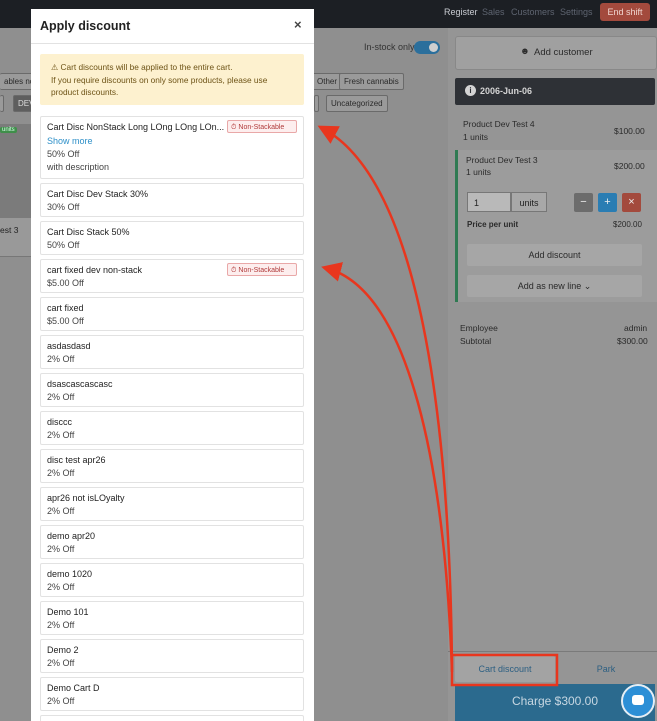 The width and height of the screenshot is (657, 721). I want to click on discount-name: disc test apr26, so click(76, 460).